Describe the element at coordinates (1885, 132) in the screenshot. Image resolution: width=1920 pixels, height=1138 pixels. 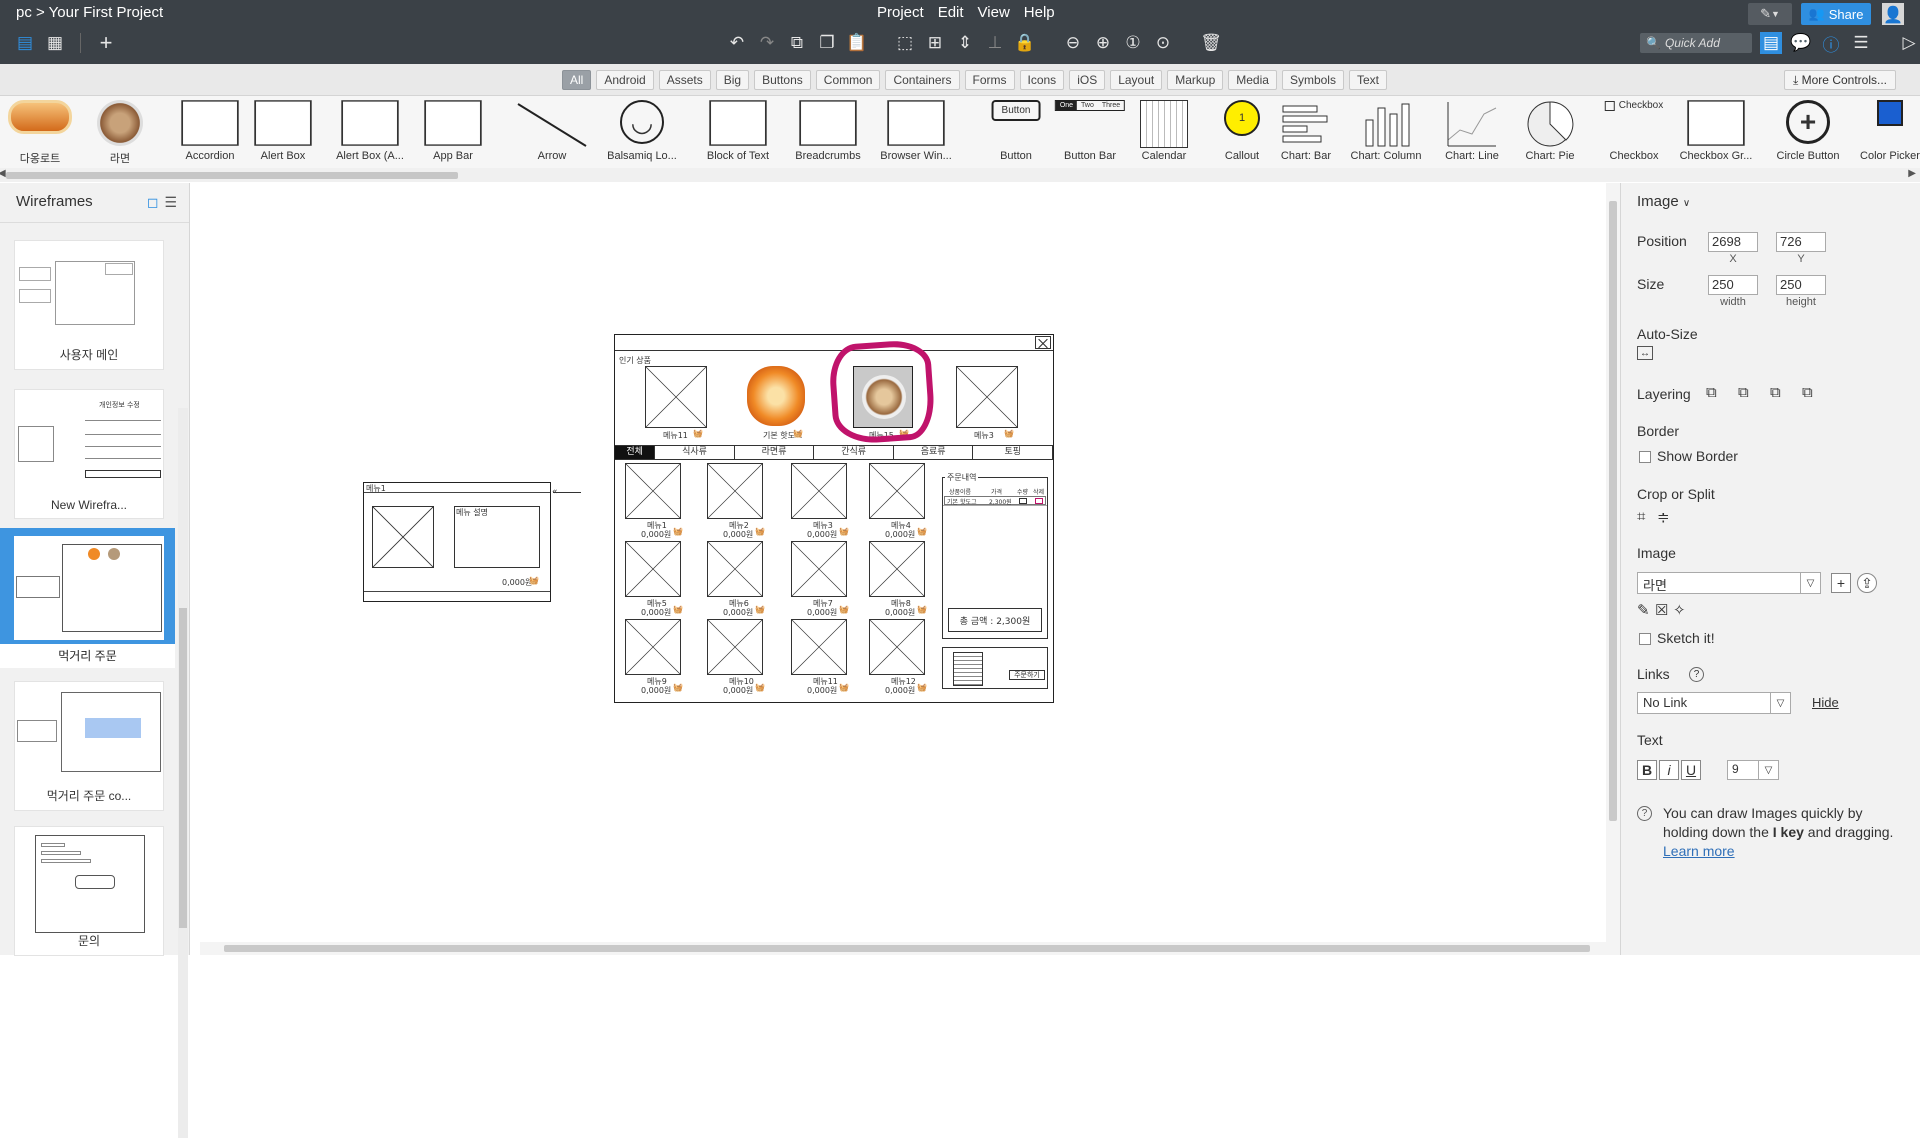
I see `library-item-color-picker: Color Picker` at that location.